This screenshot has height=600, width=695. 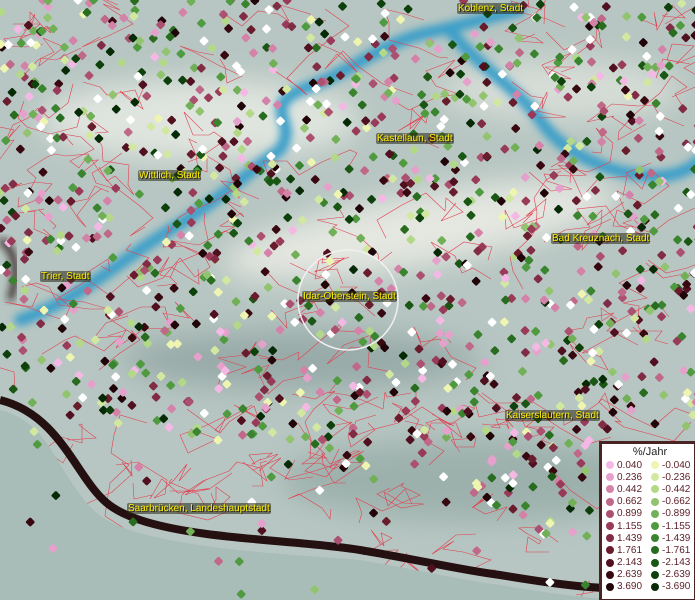 I want to click on legend-value: 1.761, so click(x=629, y=550).